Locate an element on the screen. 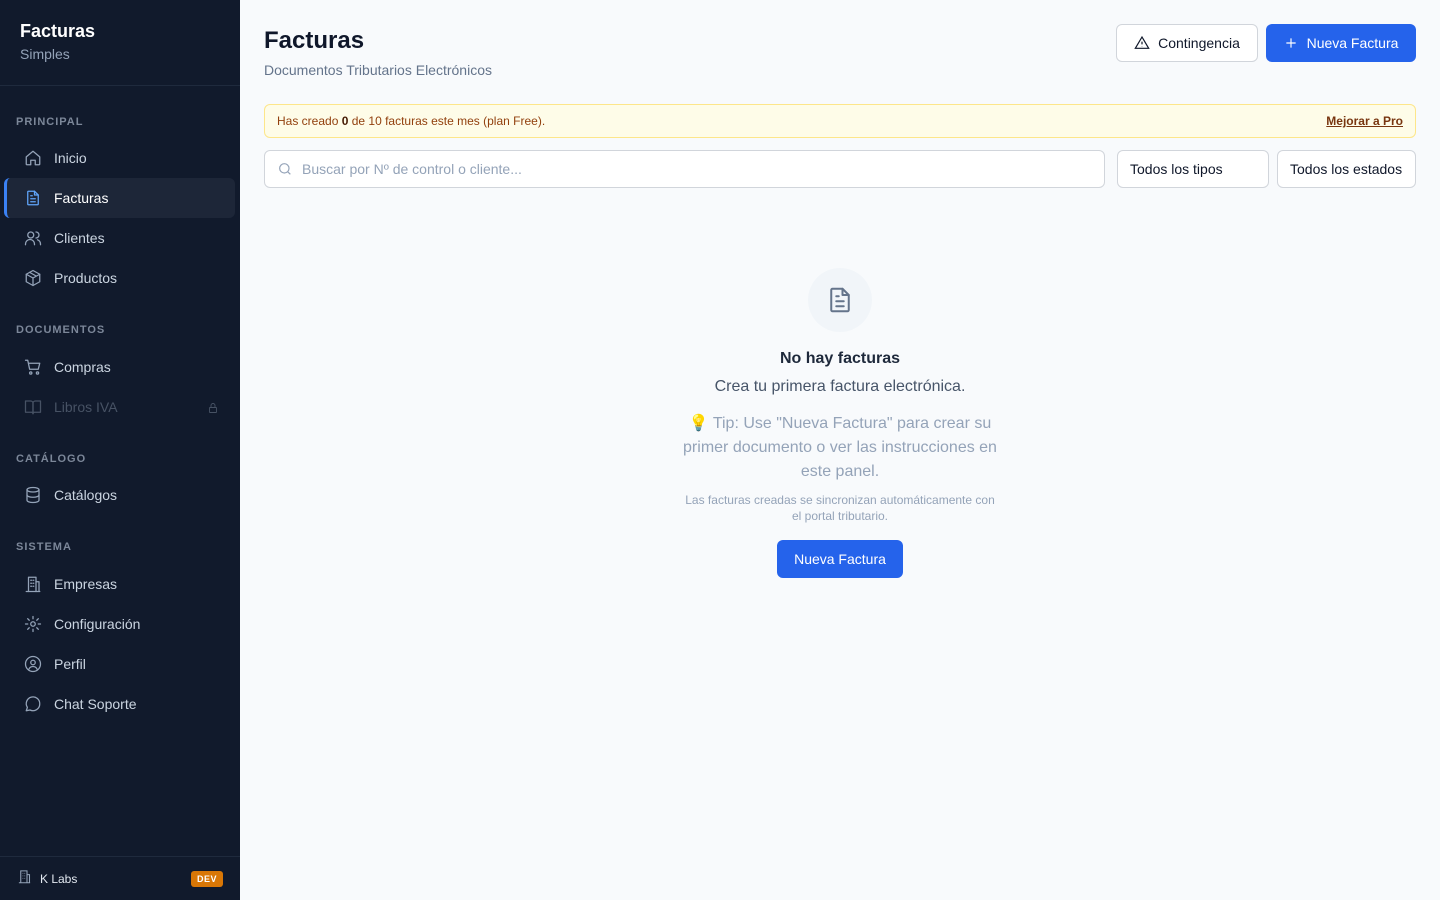 The height and width of the screenshot is (900, 1440). page-subtitle: Documentos Tributarios Electrónicos is located at coordinates (378, 70).